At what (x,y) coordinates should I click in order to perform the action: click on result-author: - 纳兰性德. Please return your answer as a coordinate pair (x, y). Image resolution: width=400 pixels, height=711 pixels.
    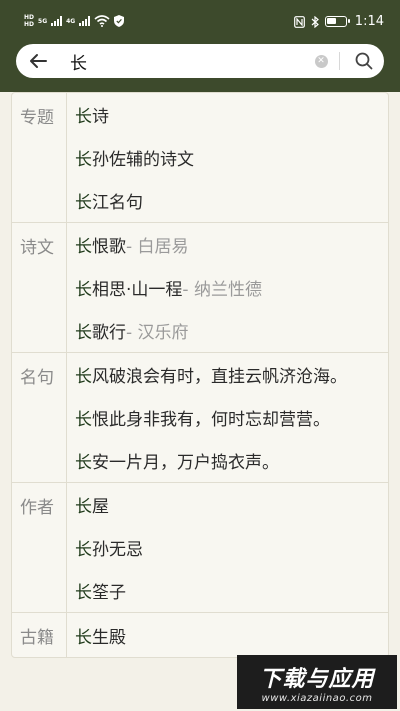
    Looking at the image, I should click on (222, 290).